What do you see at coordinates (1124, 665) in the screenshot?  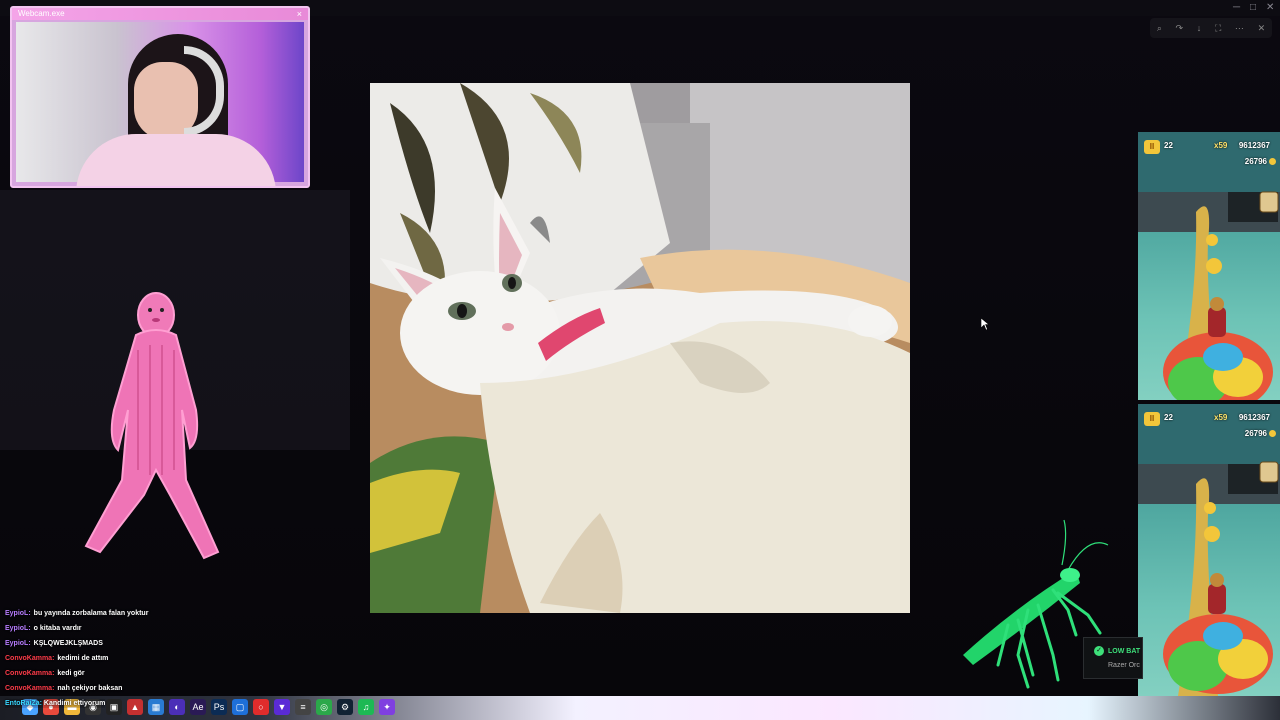 I see `notification-subtitle: Razer Orc` at bounding box center [1124, 665].